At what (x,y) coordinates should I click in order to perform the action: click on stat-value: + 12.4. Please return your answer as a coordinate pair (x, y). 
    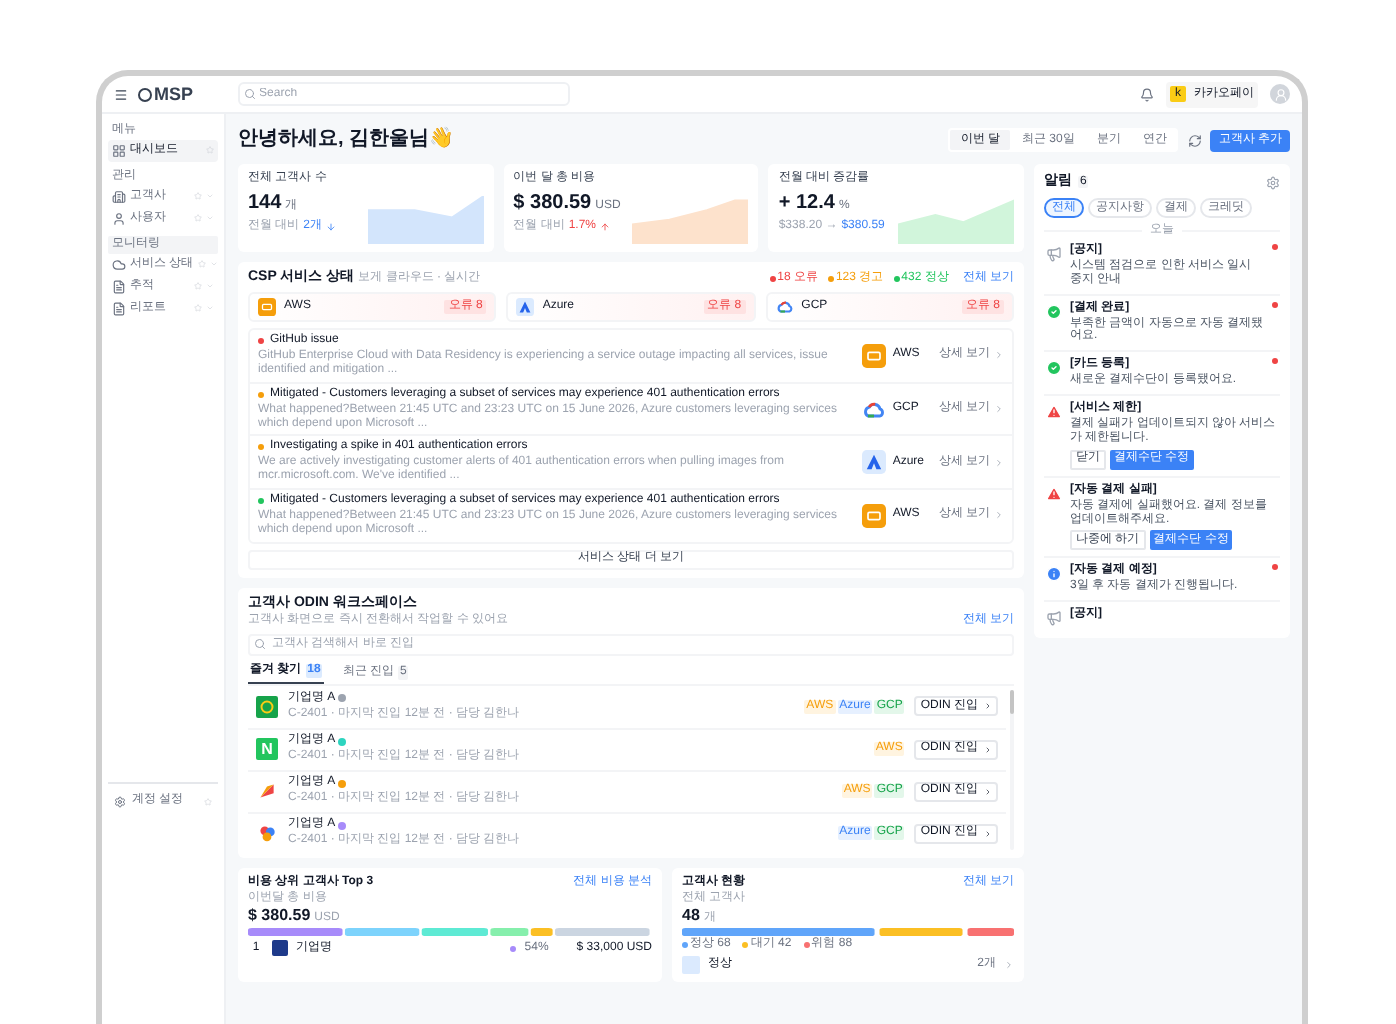
    Looking at the image, I should click on (806, 203).